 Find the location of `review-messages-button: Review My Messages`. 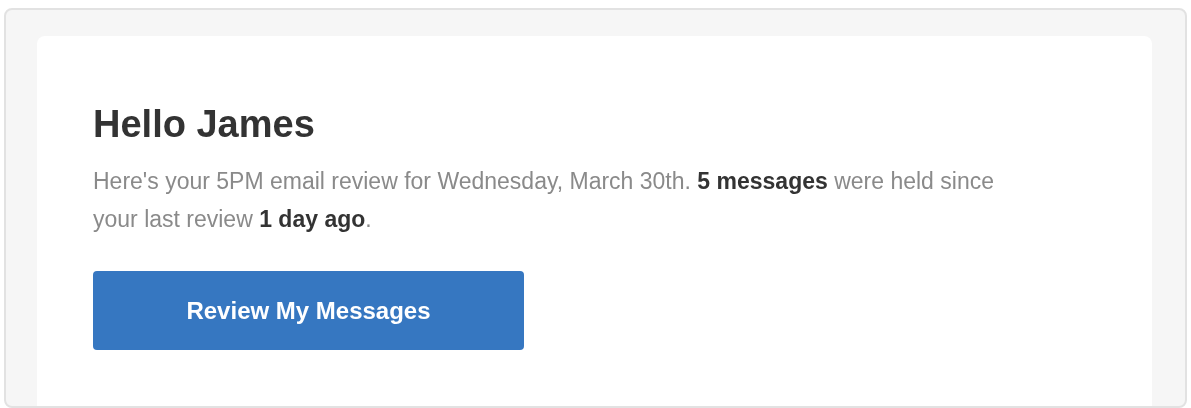

review-messages-button: Review My Messages is located at coordinates (308, 310).